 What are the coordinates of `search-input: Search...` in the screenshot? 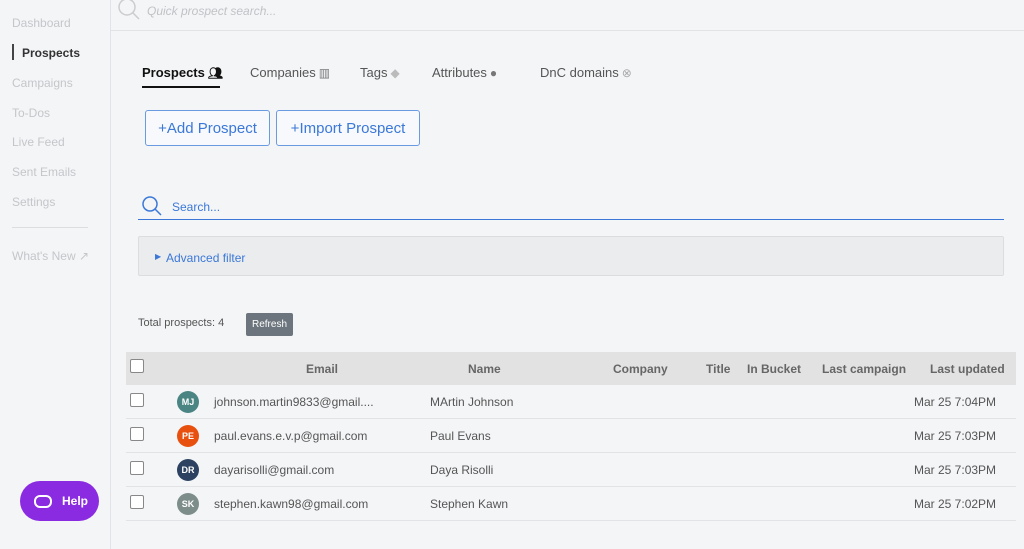 It's located at (196, 207).